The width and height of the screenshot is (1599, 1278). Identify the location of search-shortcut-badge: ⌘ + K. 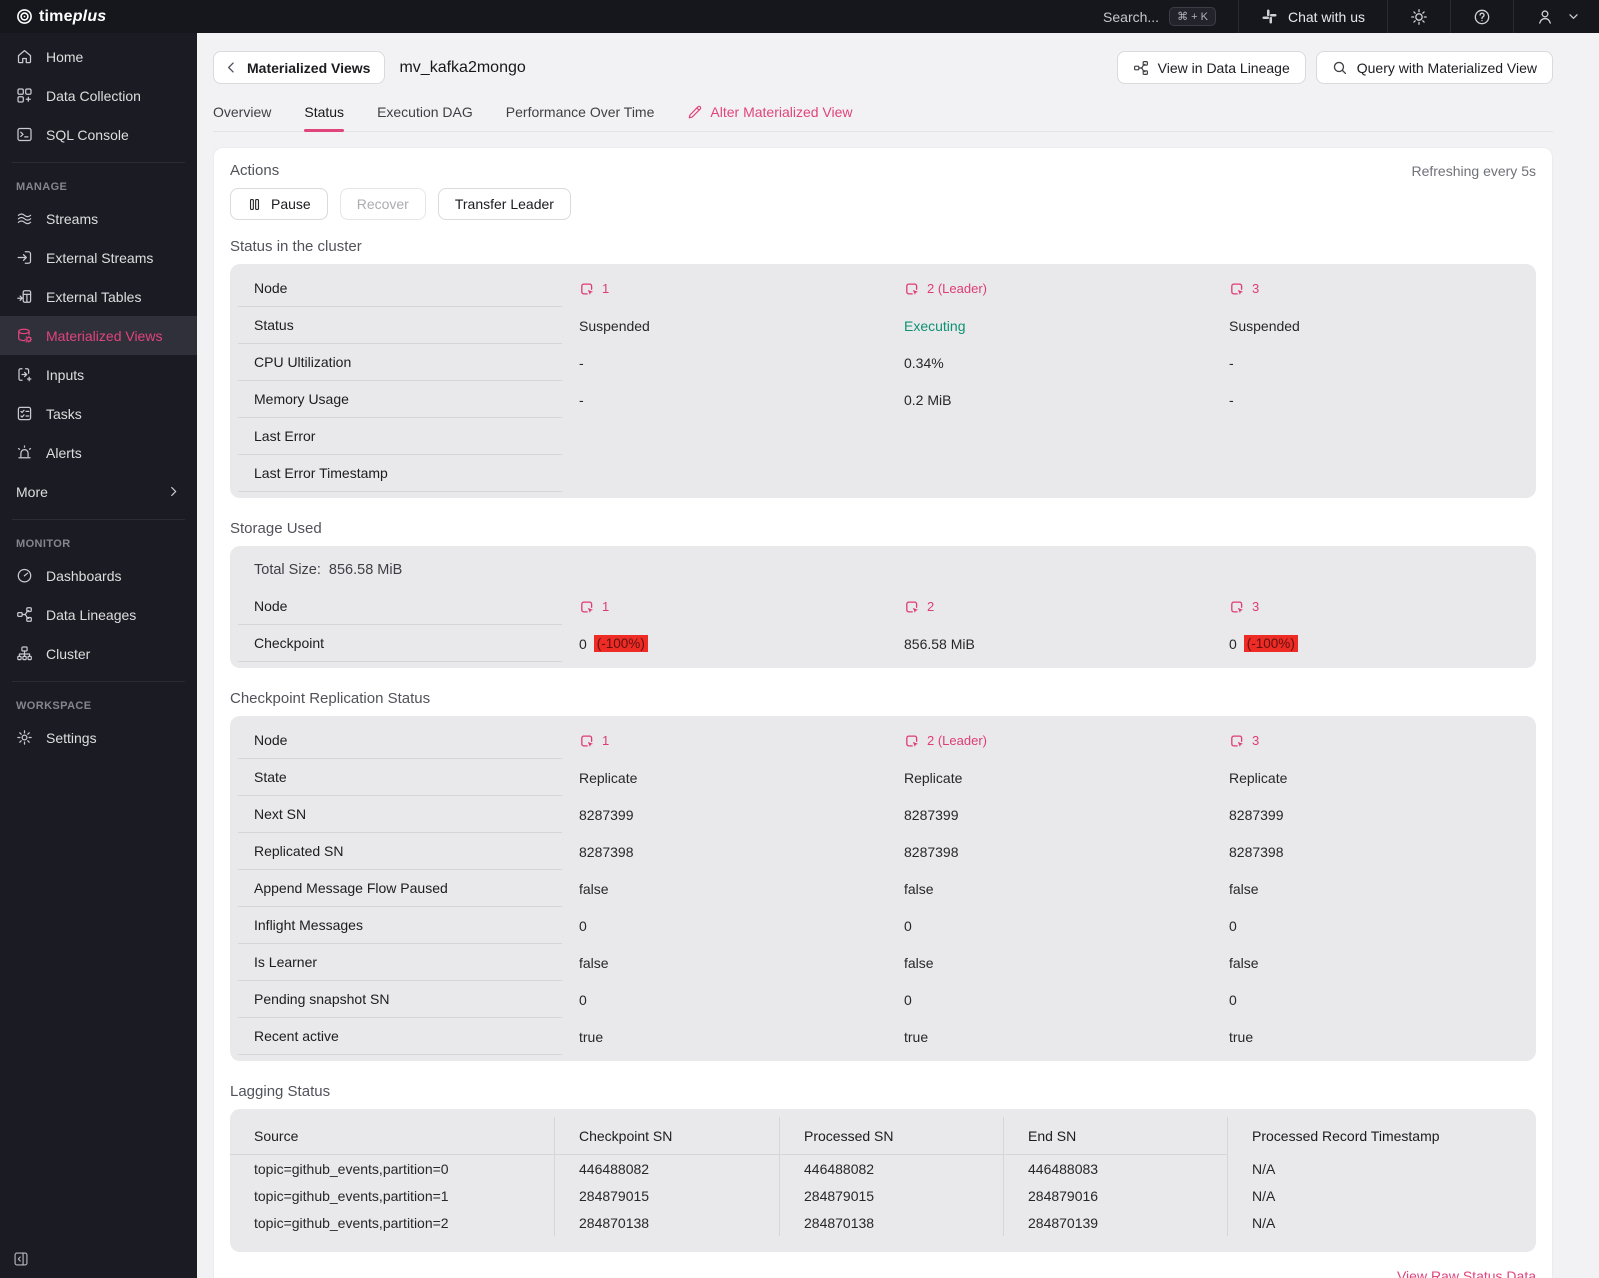
(1192, 16).